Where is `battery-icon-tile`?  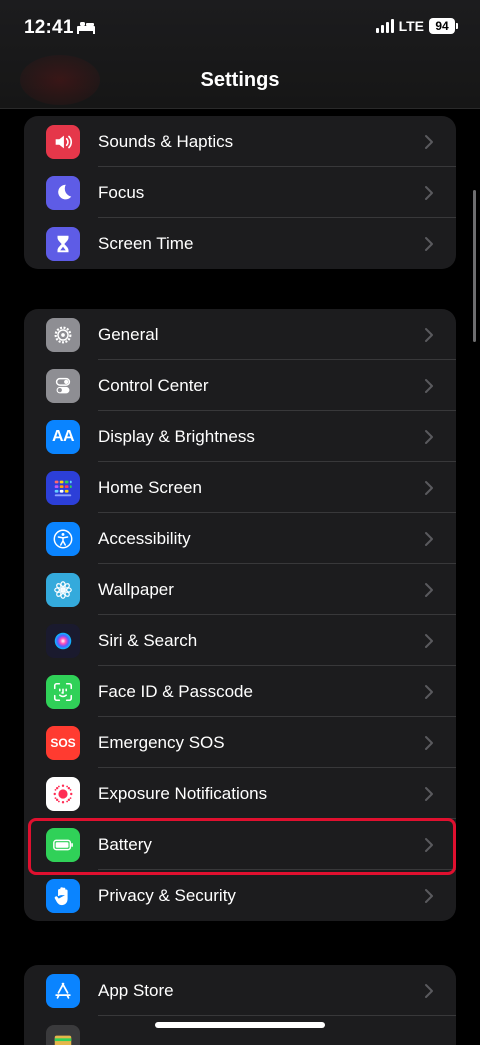 battery-icon-tile is located at coordinates (63, 845).